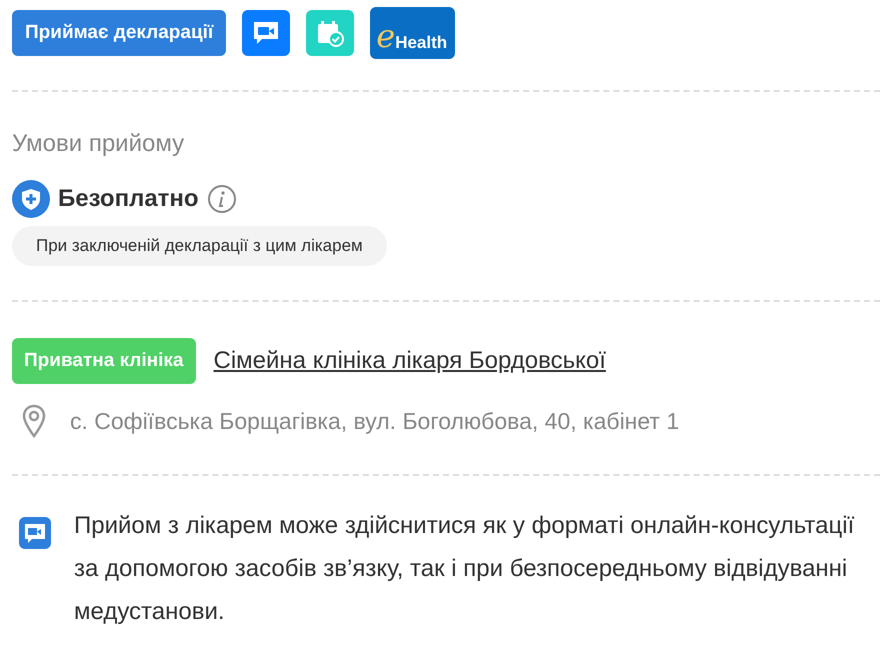 The image size is (880, 648). Describe the element at coordinates (104, 361) in the screenshot. I see `clinic-type-badge: Приватна клініка` at that location.